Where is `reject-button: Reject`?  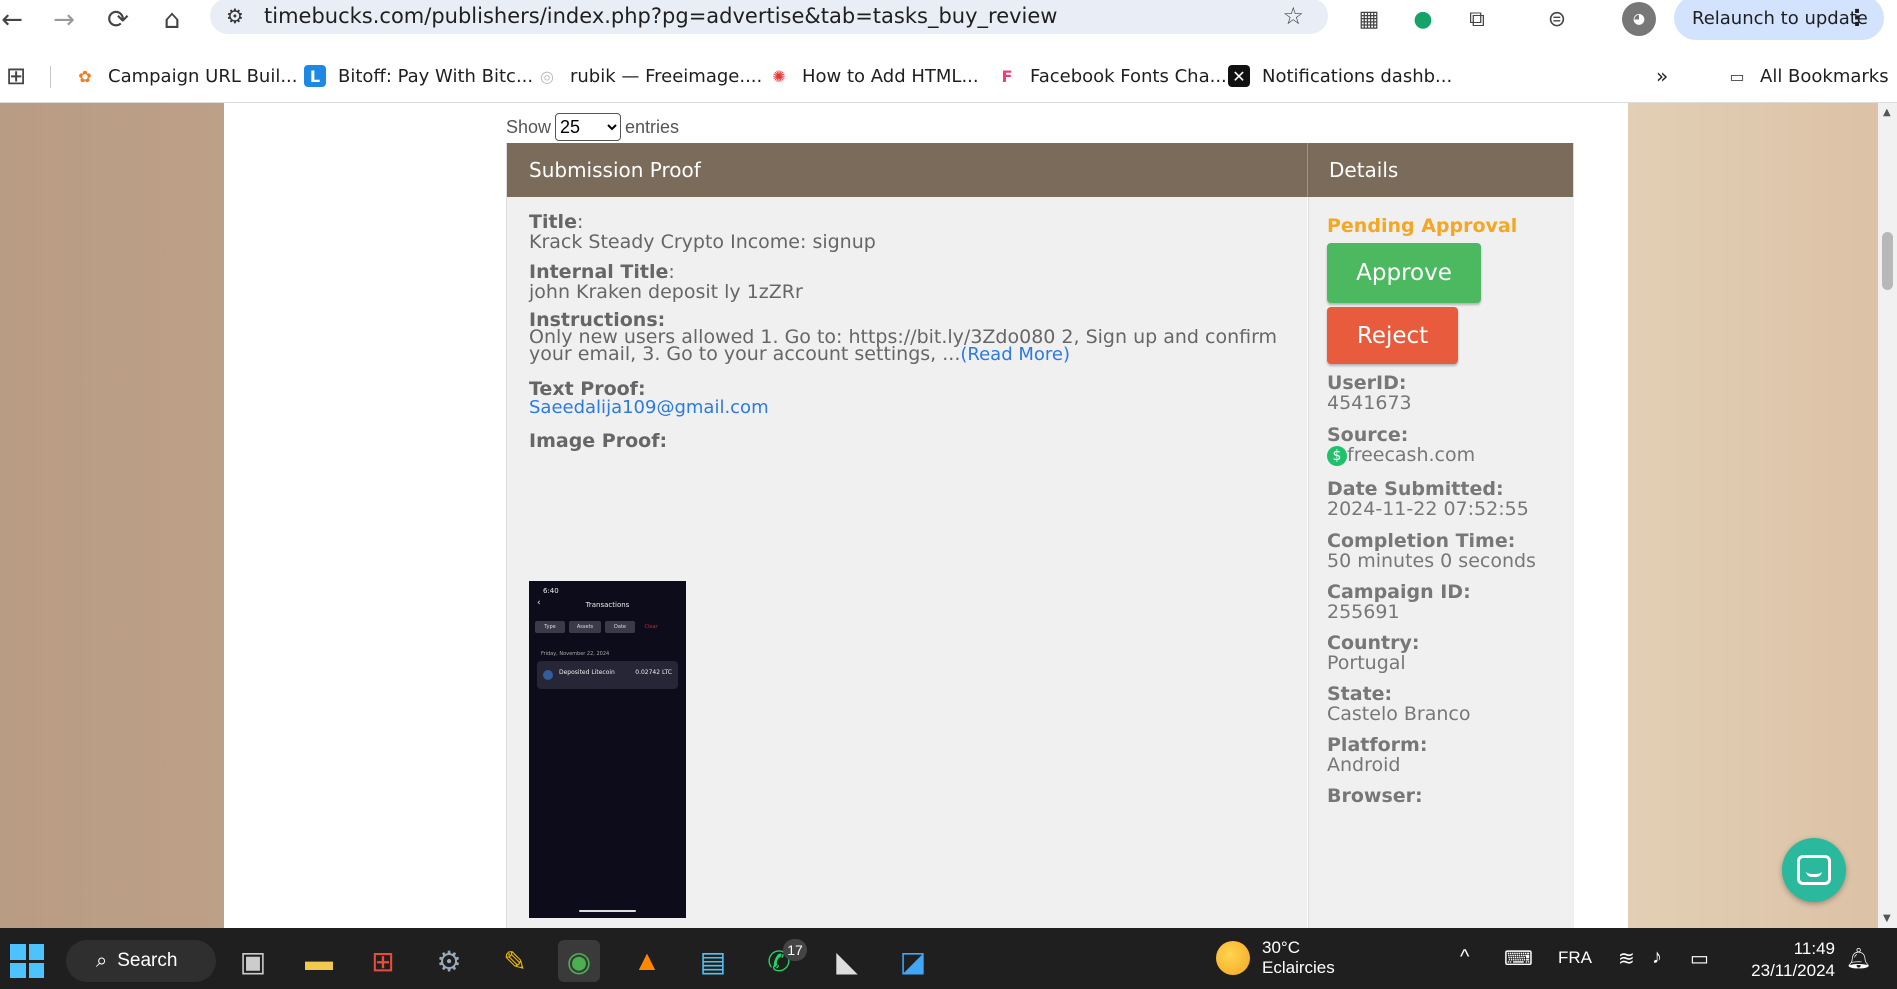
reject-button: Reject is located at coordinates (1392, 335).